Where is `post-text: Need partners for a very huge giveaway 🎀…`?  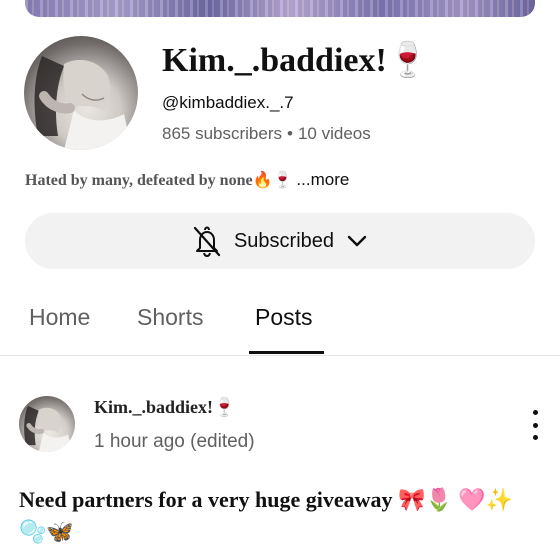 post-text: Need partners for a very huge giveaway 🎀… is located at coordinates (266, 515).